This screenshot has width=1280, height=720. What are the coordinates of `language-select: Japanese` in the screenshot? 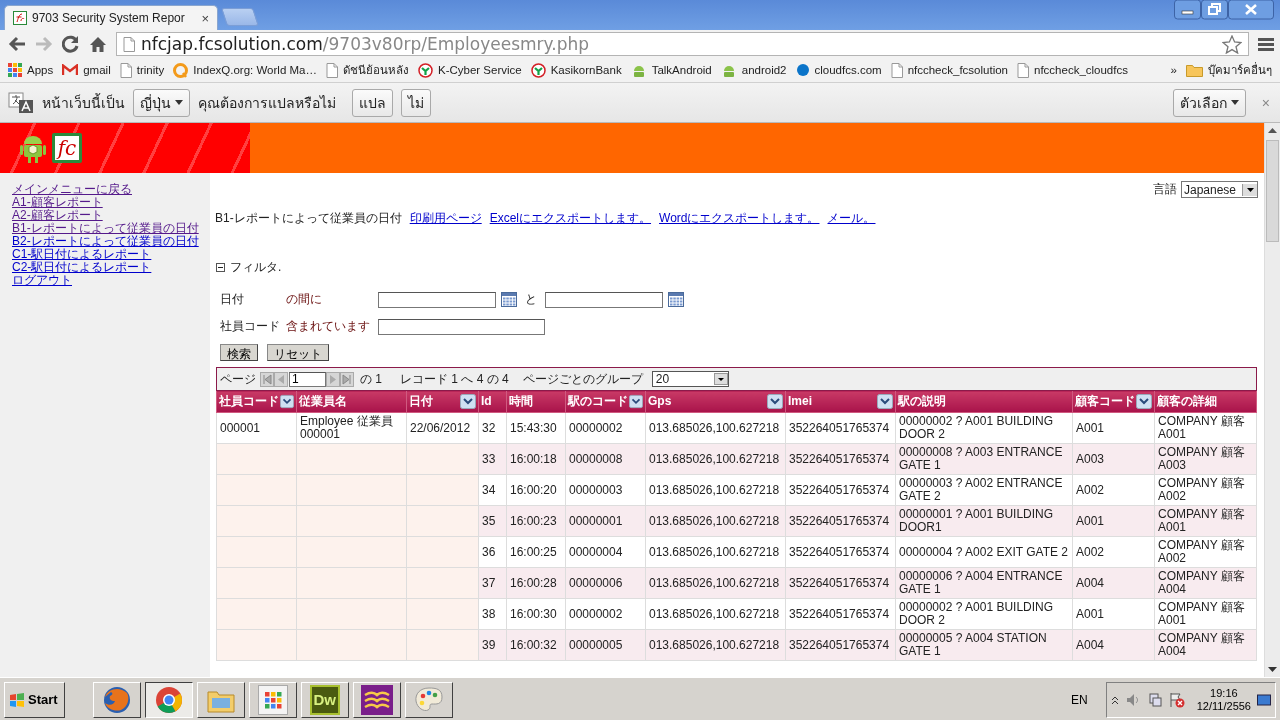 It's located at (1219, 189).